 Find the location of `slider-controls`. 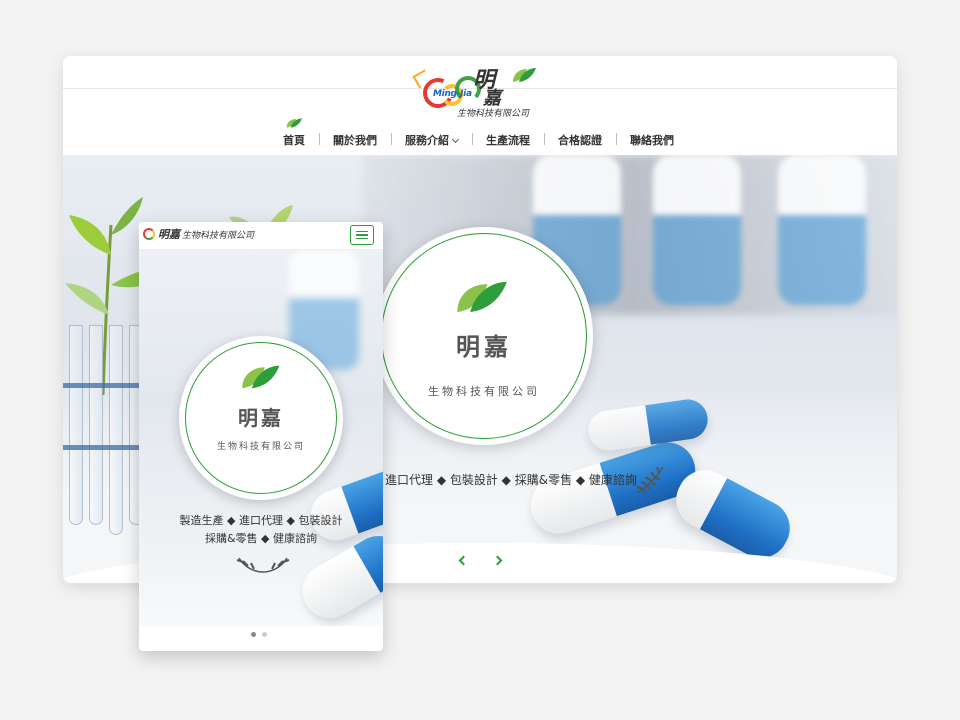

slider-controls is located at coordinates (480, 560).